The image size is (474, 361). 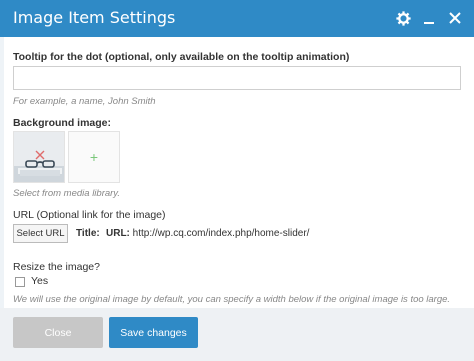 What do you see at coordinates (66, 193) in the screenshot?
I see `media-library-hint: Select from media library.` at bounding box center [66, 193].